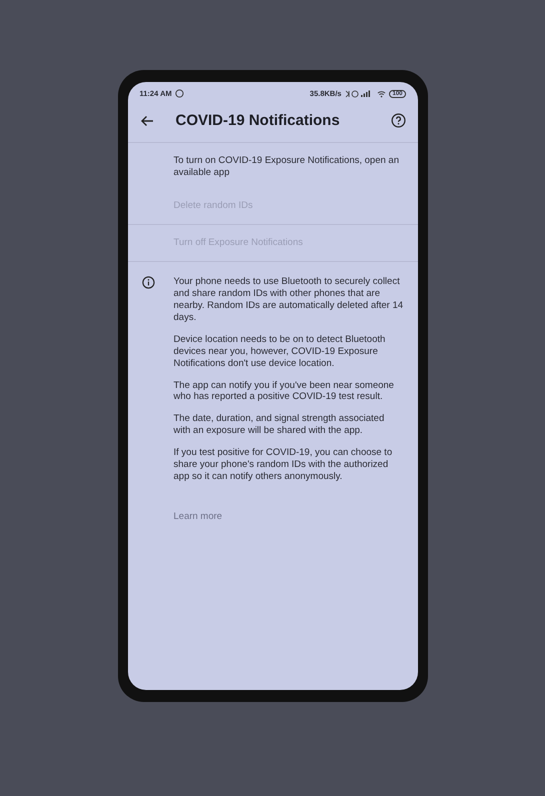 The height and width of the screenshot is (796, 545). I want to click on back-arrow-icon, so click(147, 120).